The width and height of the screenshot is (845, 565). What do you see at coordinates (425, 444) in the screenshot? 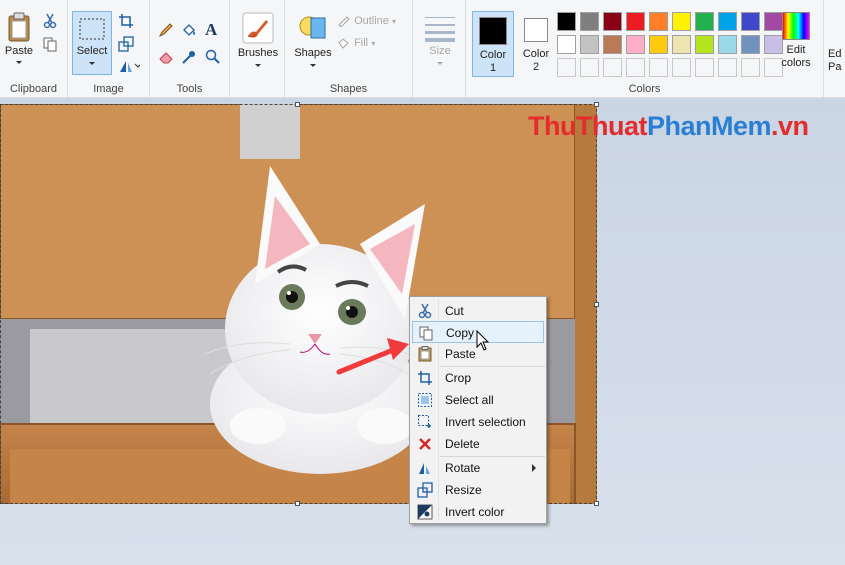
I see `delete-icon` at bounding box center [425, 444].